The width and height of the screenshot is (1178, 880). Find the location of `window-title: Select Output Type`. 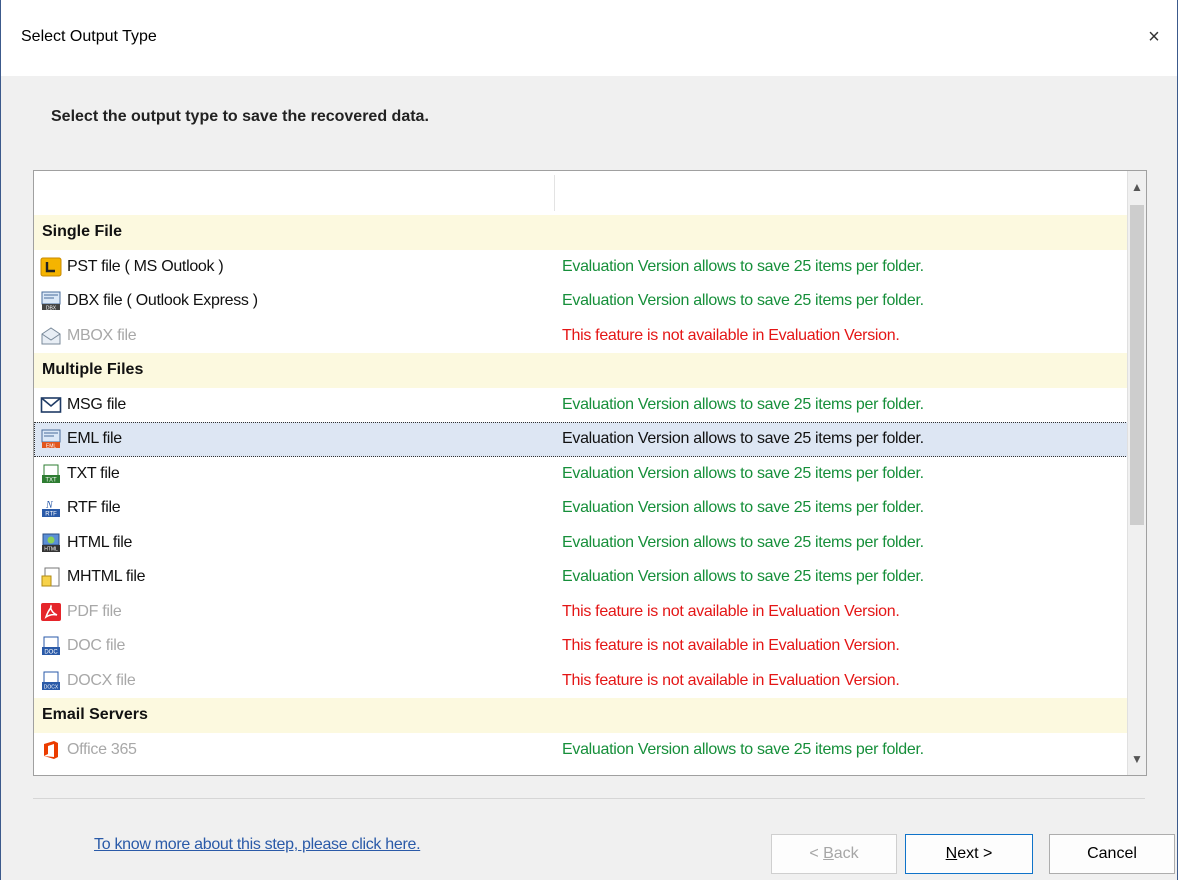

window-title: Select Output Type is located at coordinates (89, 36).